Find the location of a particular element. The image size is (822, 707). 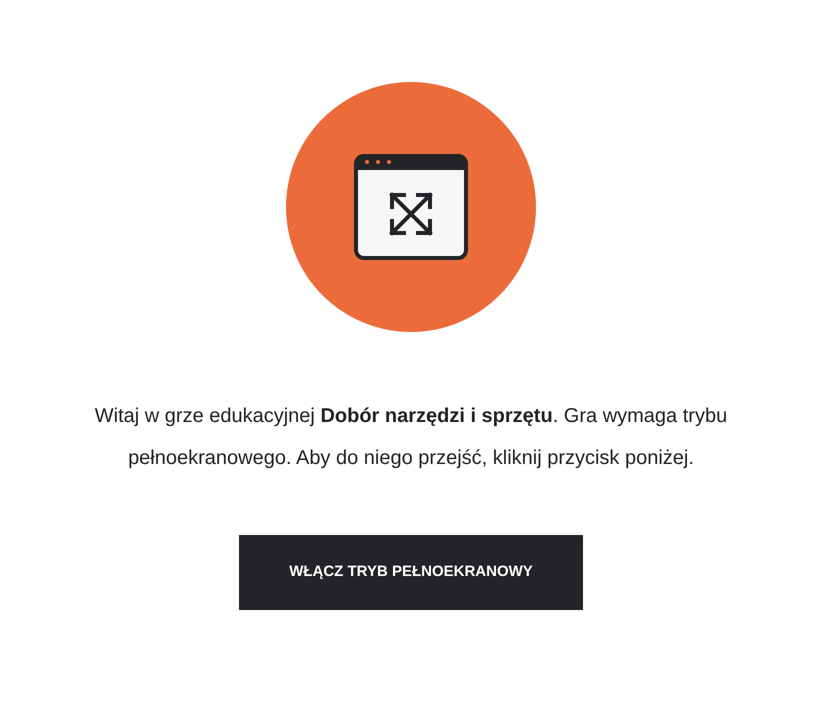

fullscreen-button: WŁĄCZ TRYB PEŁNOEKRANOWY is located at coordinates (411, 572).